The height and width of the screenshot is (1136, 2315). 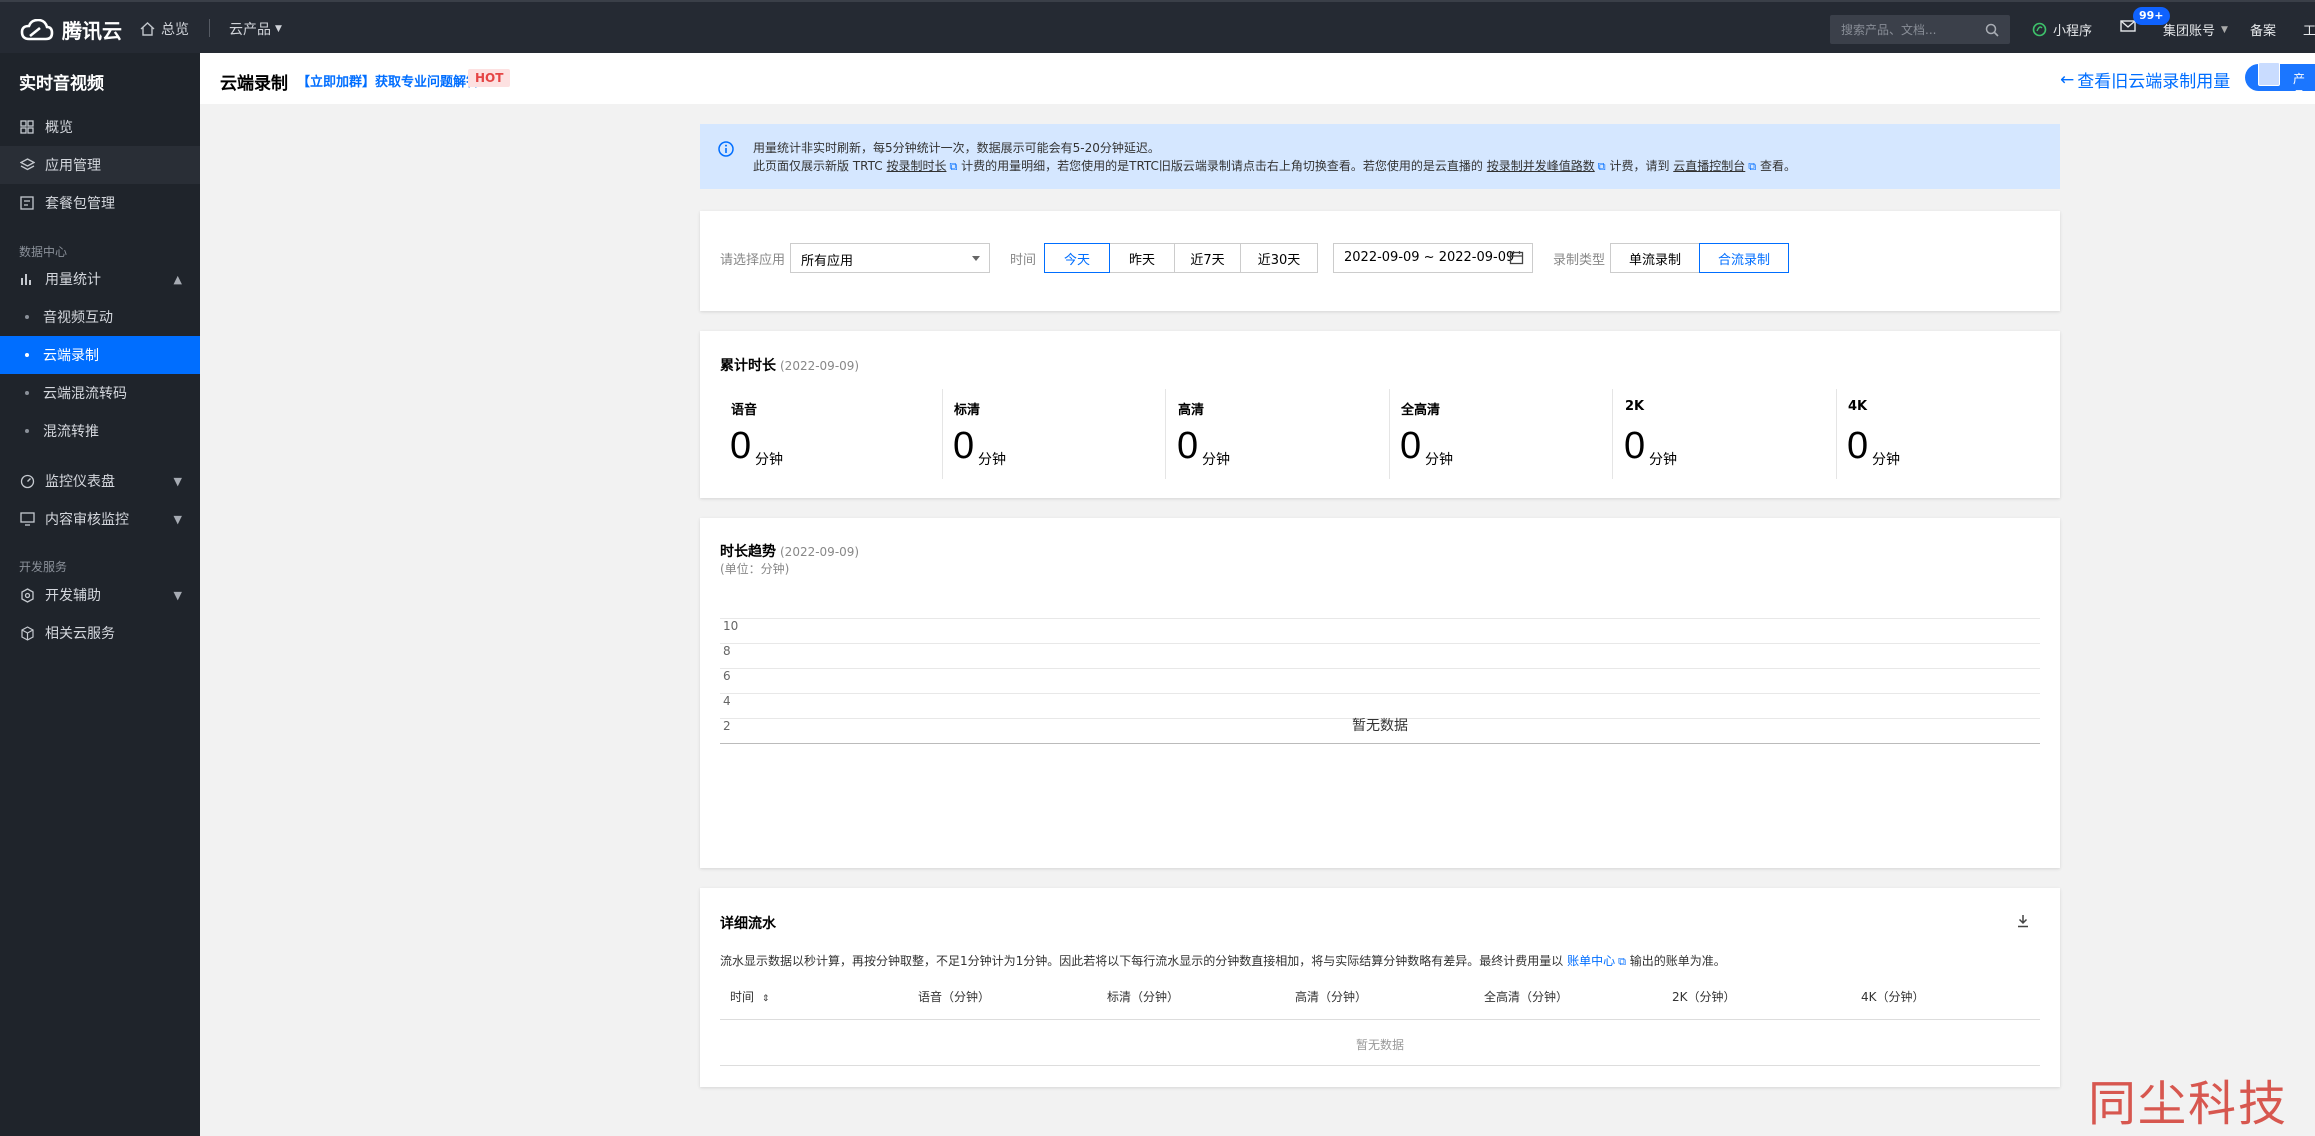 I want to click on live-console-link: 云直播控制台, so click(x=1709, y=166).